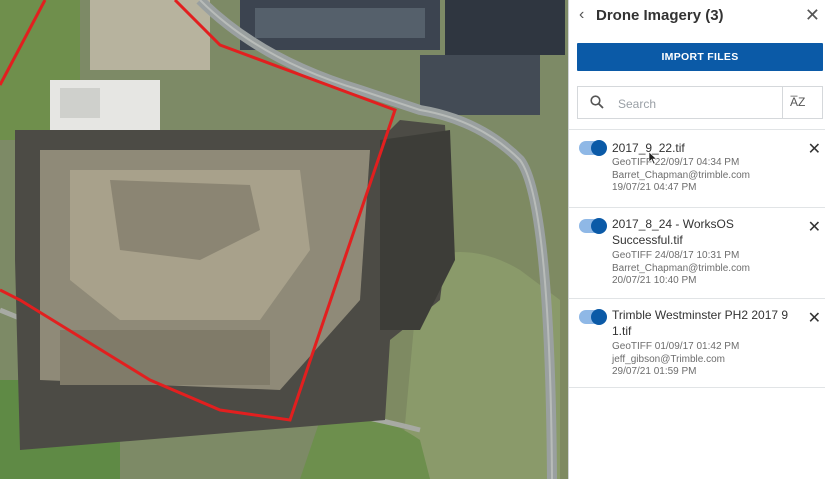 The image size is (825, 479). Describe the element at coordinates (676, 346) in the screenshot. I see `file-type-date: GeoTIFF 01/09/17 01:42 PM` at that location.